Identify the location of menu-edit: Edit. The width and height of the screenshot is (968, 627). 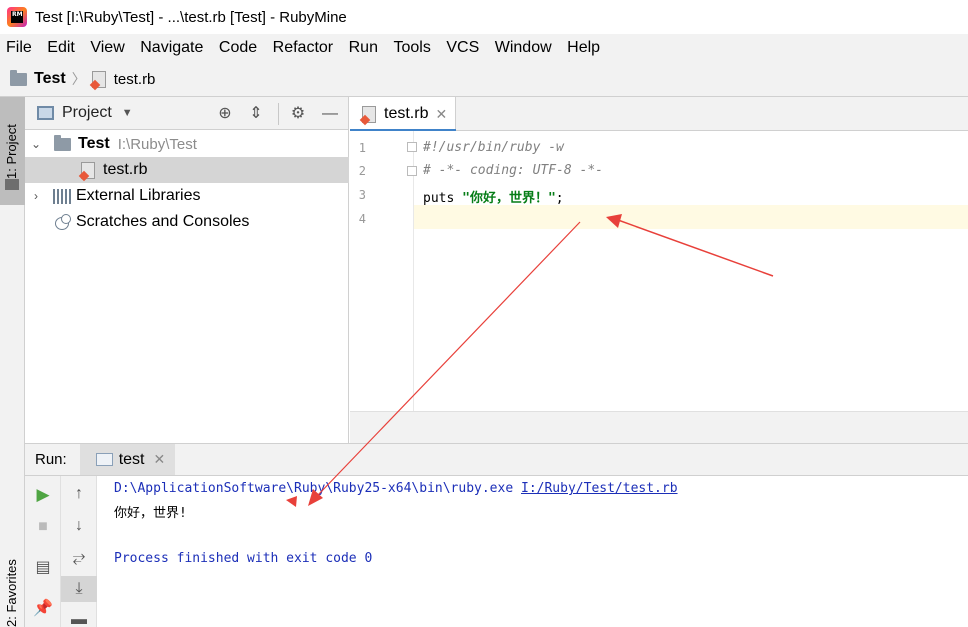
(61, 48).